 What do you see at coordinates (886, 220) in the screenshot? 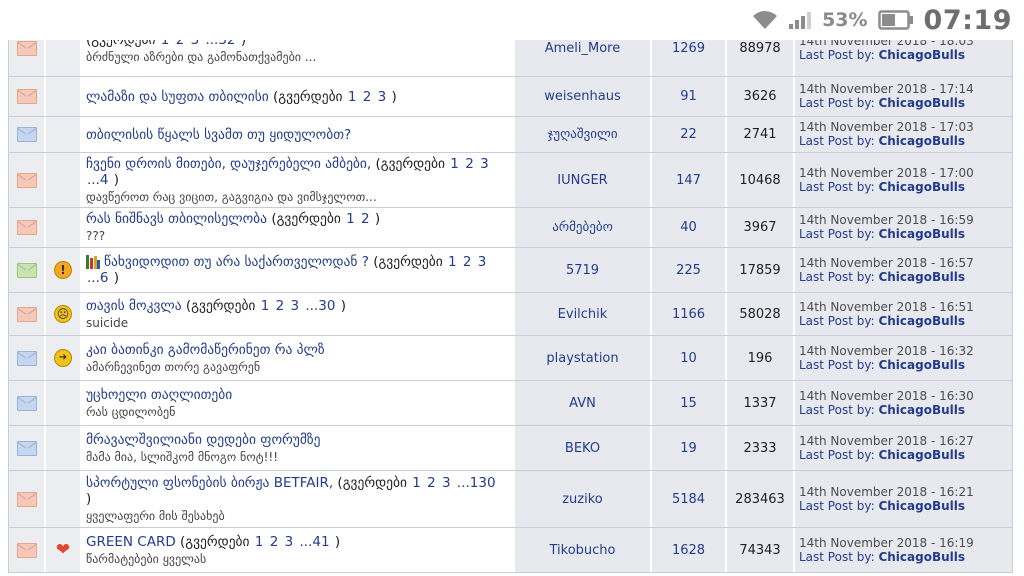
I see `last-post-date-link: 14th November 2018 - 16:59` at bounding box center [886, 220].